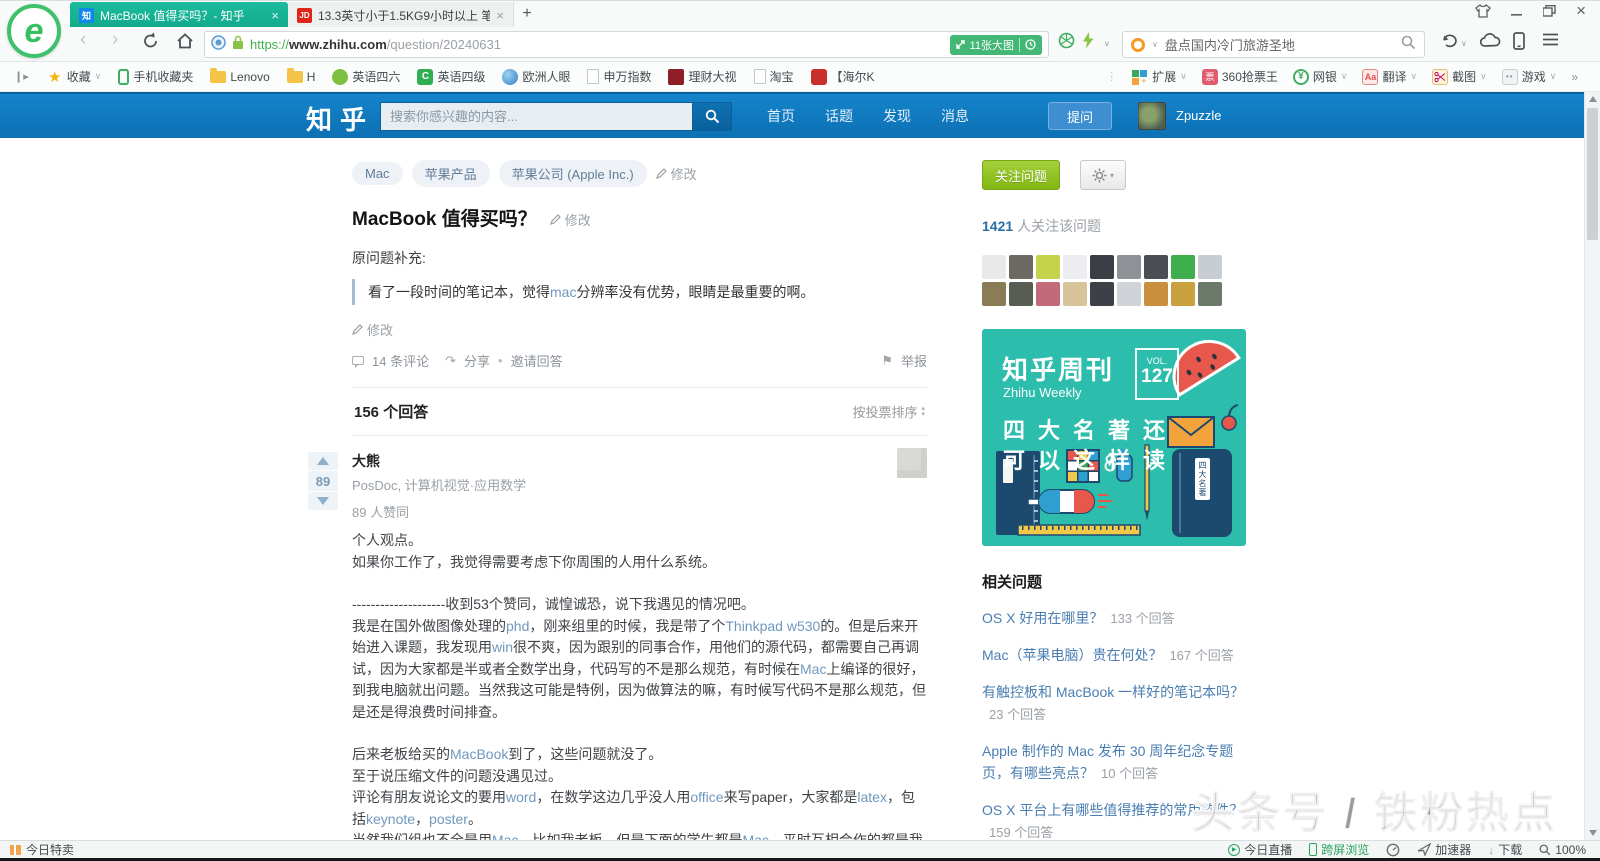 The height and width of the screenshot is (861, 1600). I want to click on related-question-link: 有触控板和 MacBook 一样好的笔记本吗？, so click(1113, 692).